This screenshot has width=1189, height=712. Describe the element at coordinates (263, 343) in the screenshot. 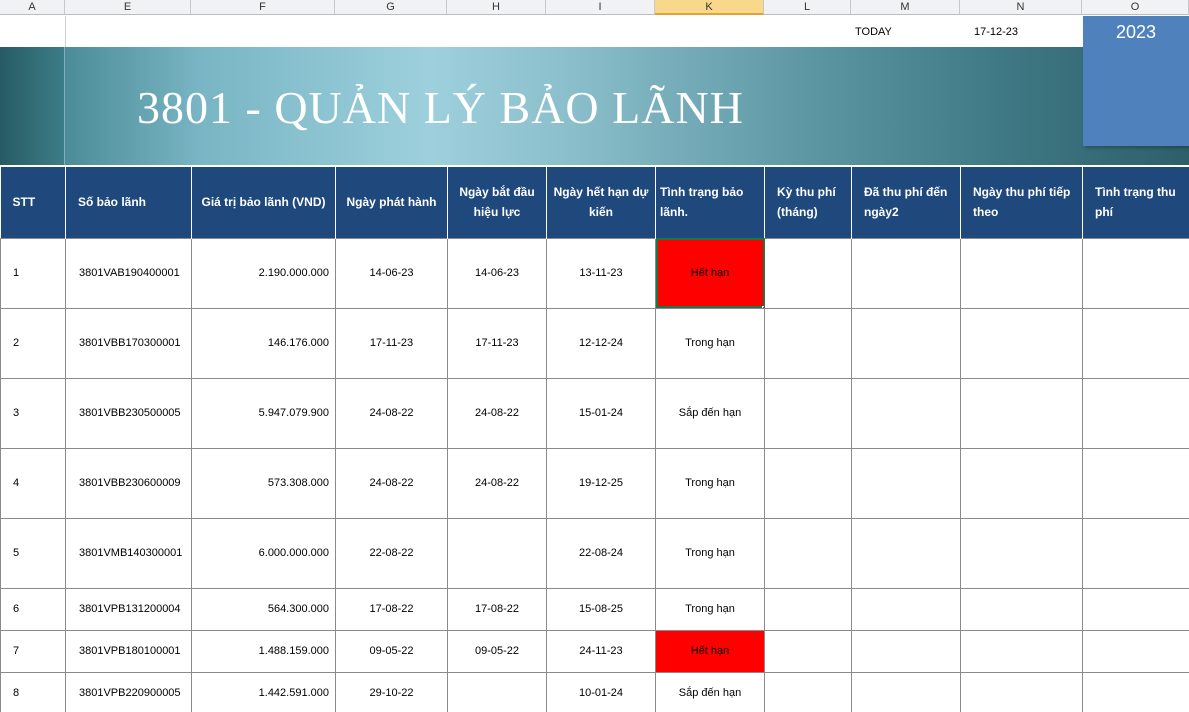

I see `cell-gia-tri: 146.176.000` at that location.